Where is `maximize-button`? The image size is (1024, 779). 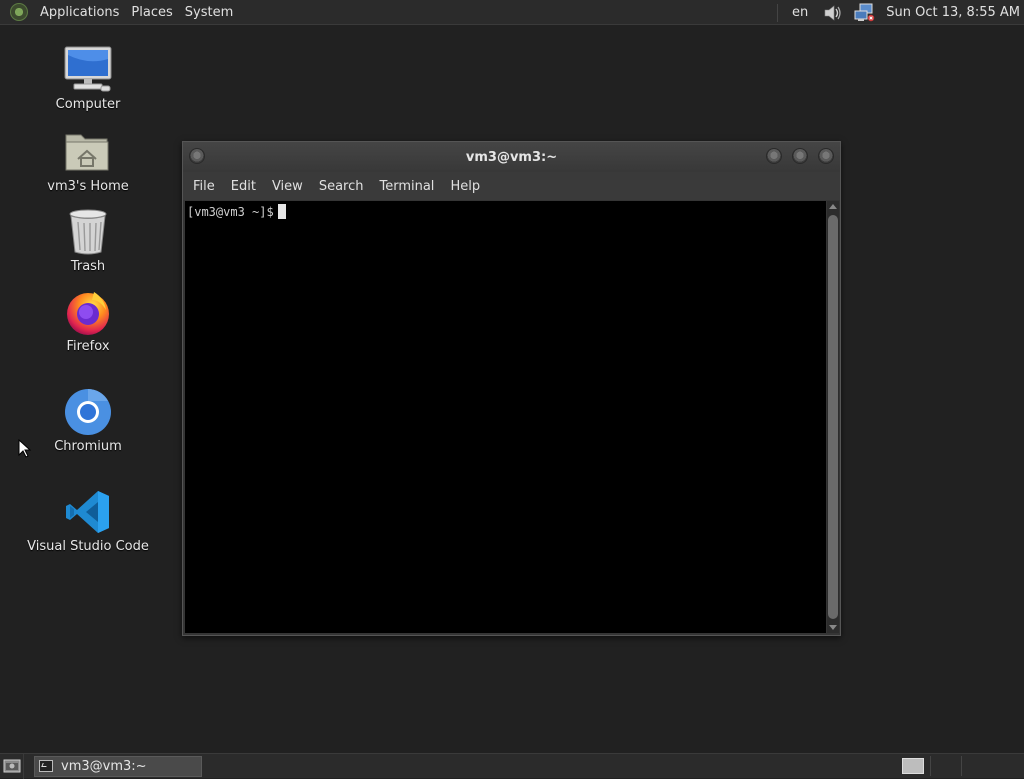 maximize-button is located at coordinates (800, 156).